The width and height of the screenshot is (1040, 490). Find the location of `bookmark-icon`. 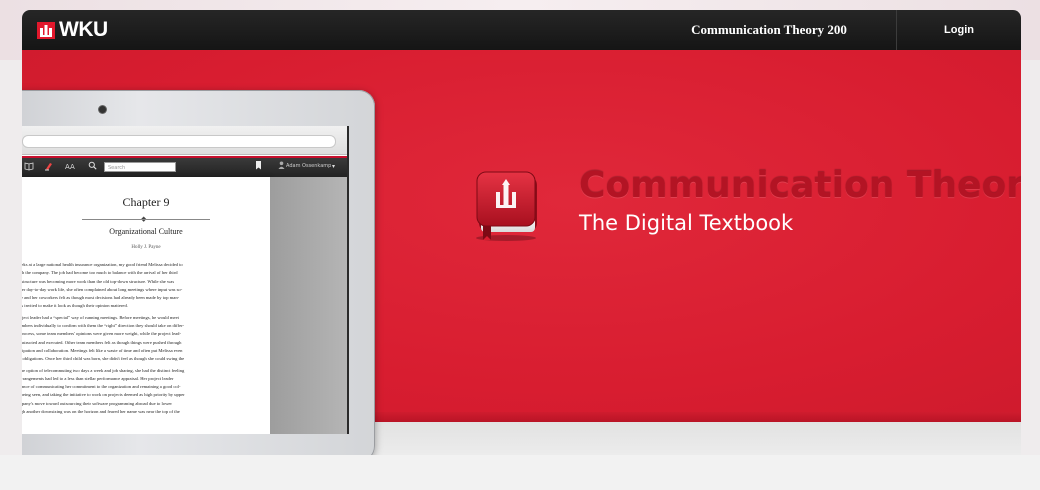

bookmark-icon is located at coordinates (258, 167).